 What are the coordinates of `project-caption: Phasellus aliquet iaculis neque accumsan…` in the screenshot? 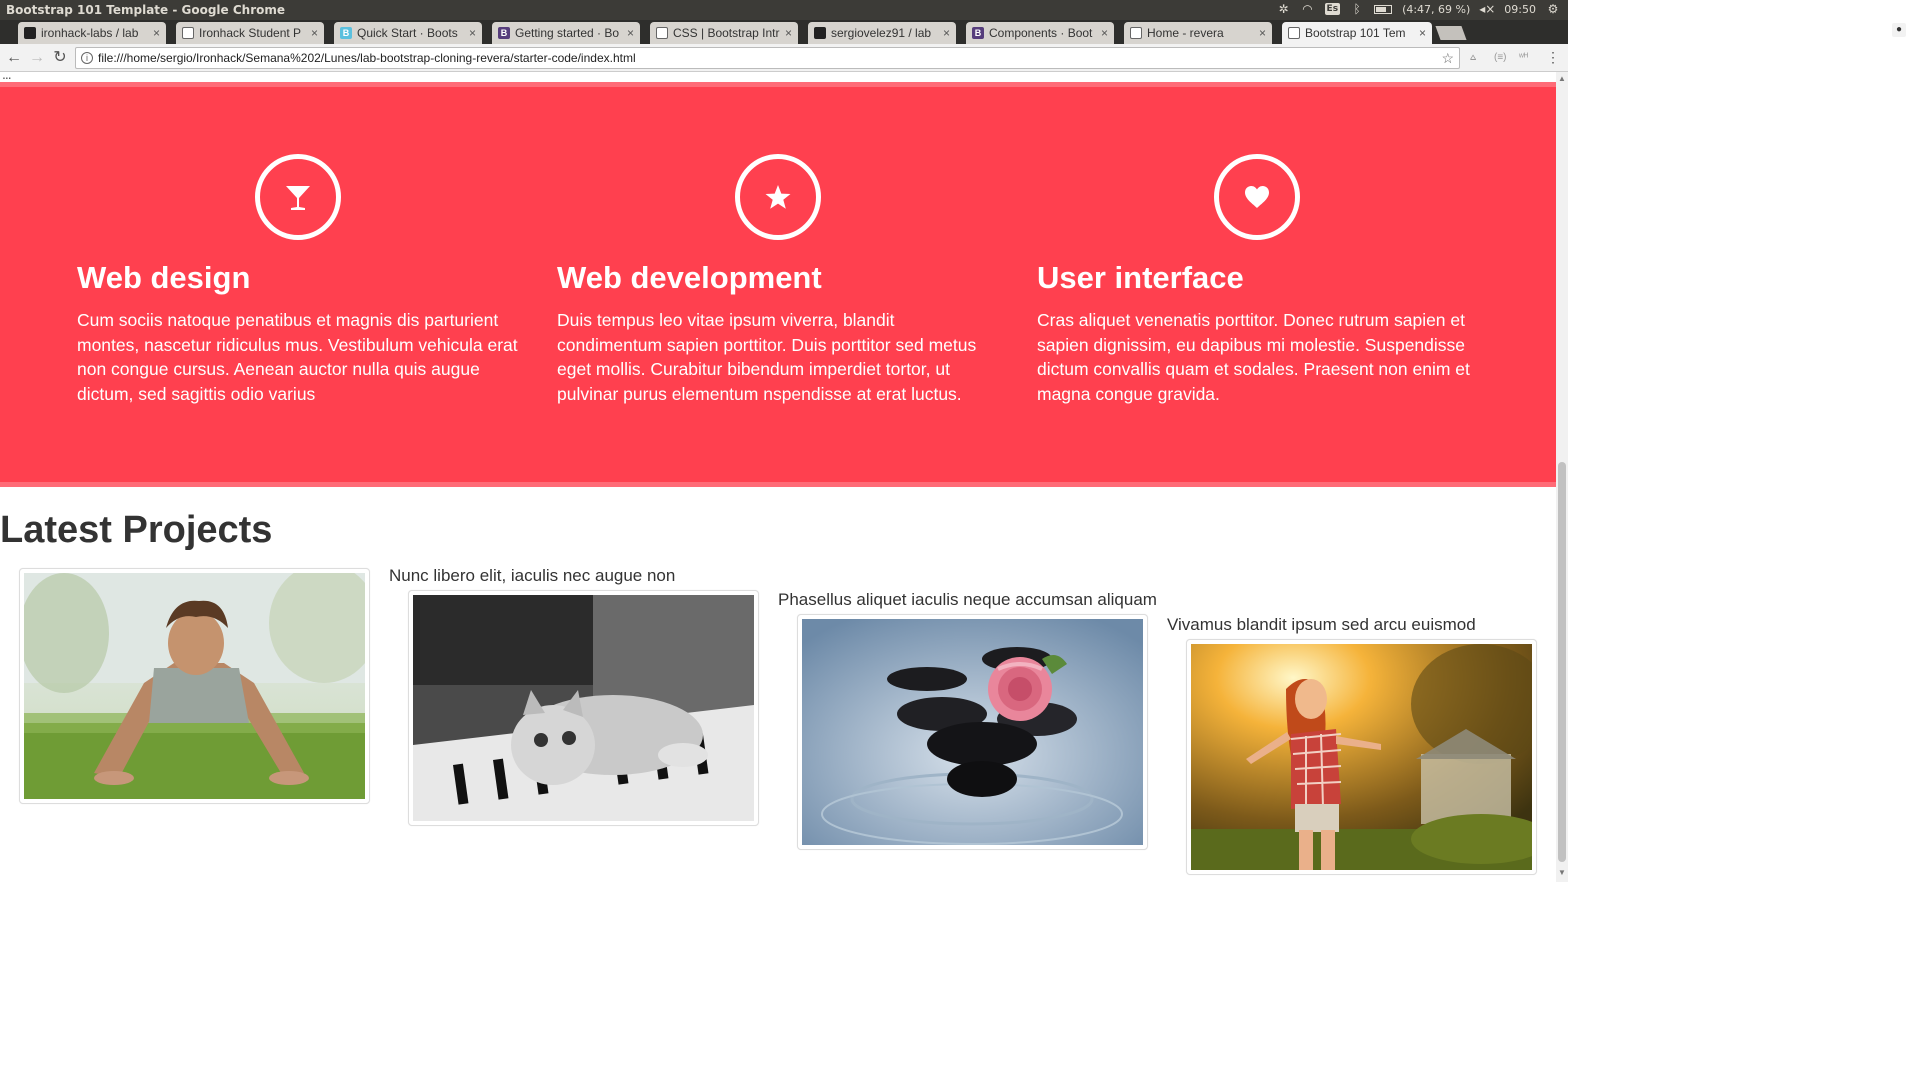 It's located at (967, 599).